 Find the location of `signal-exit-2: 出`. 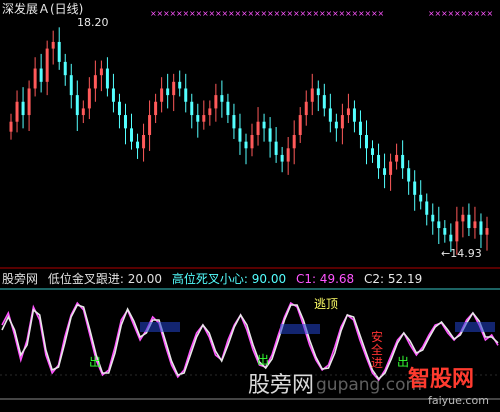

signal-exit-2: 出 is located at coordinates (263, 360).